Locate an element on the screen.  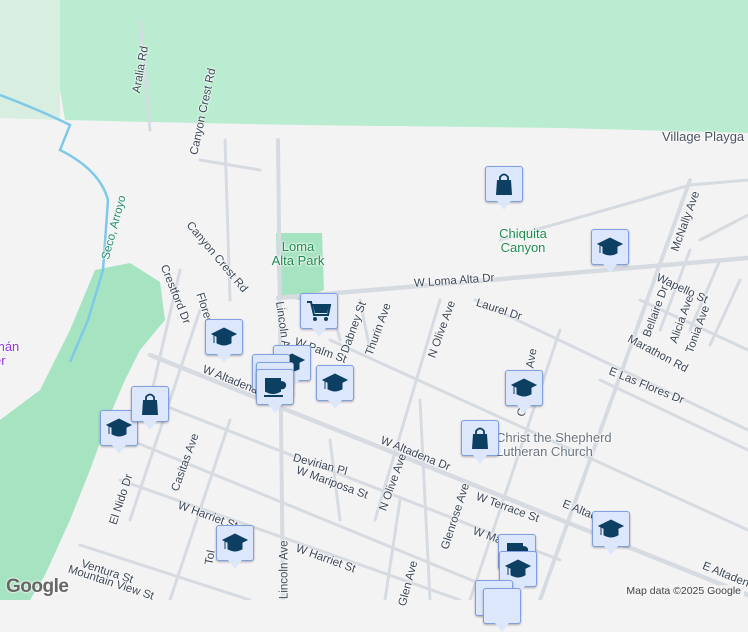
street-label: Lincoln Ave is located at coordinates (284, 570).